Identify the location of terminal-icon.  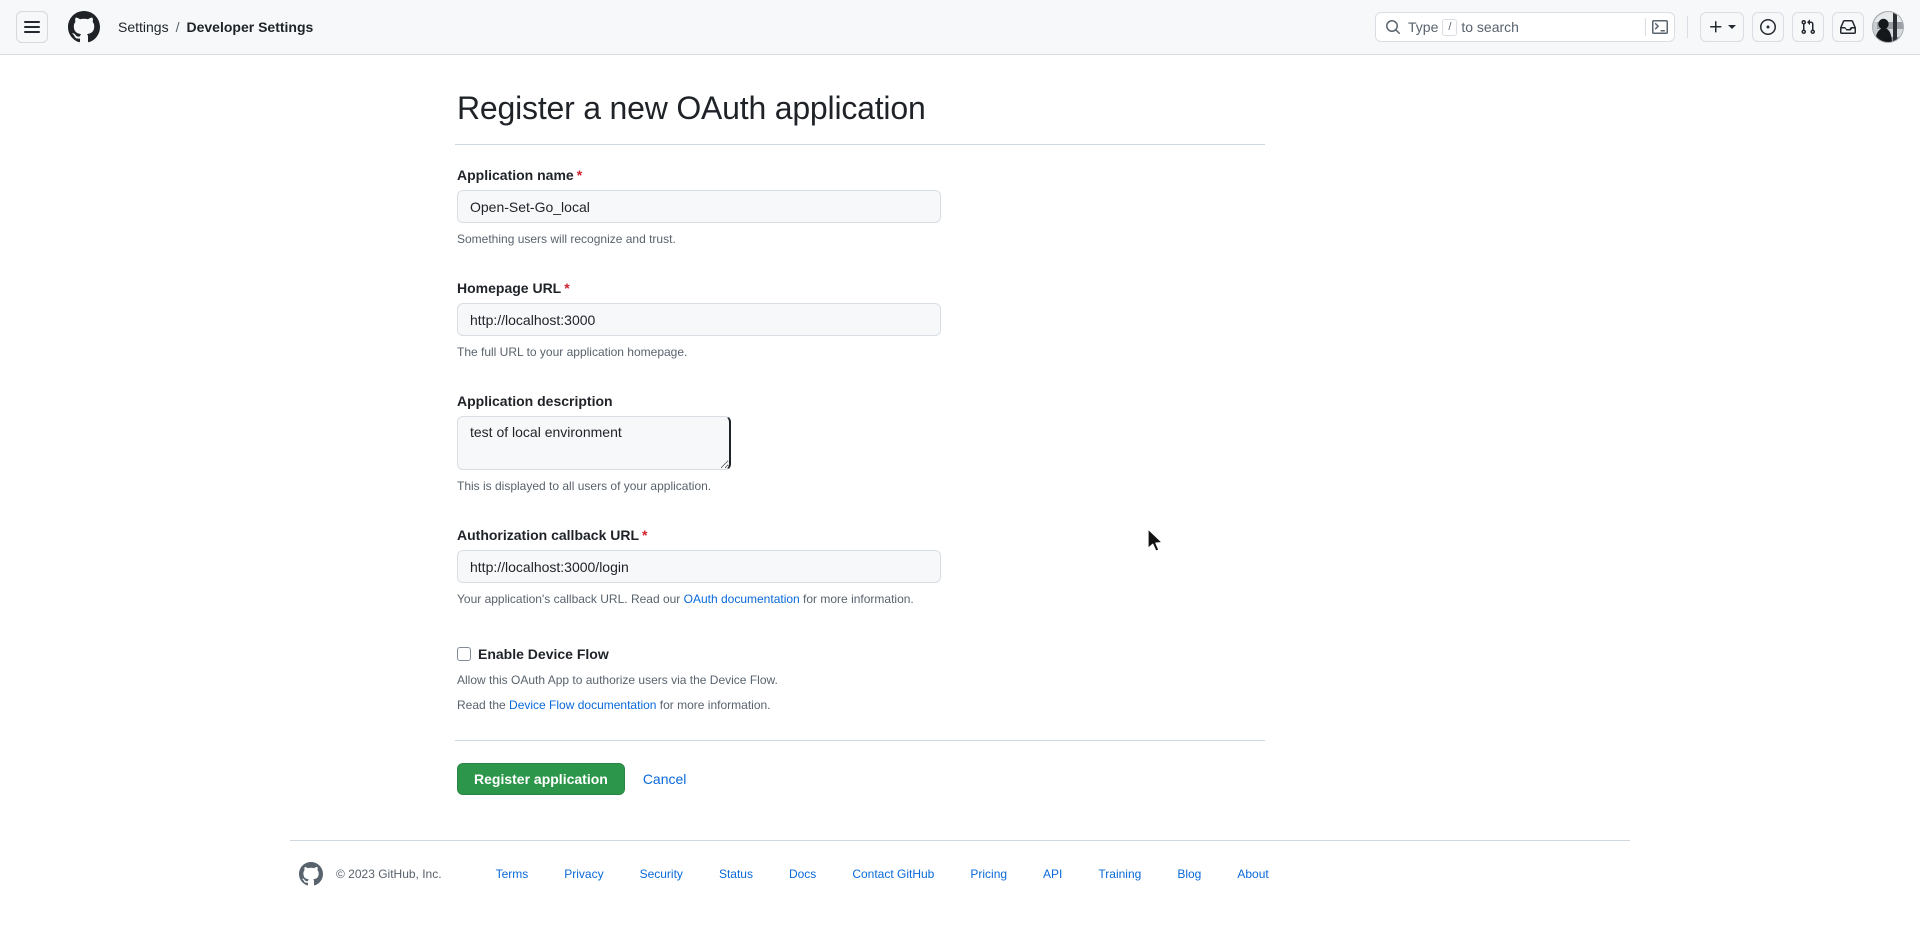
(1660, 27).